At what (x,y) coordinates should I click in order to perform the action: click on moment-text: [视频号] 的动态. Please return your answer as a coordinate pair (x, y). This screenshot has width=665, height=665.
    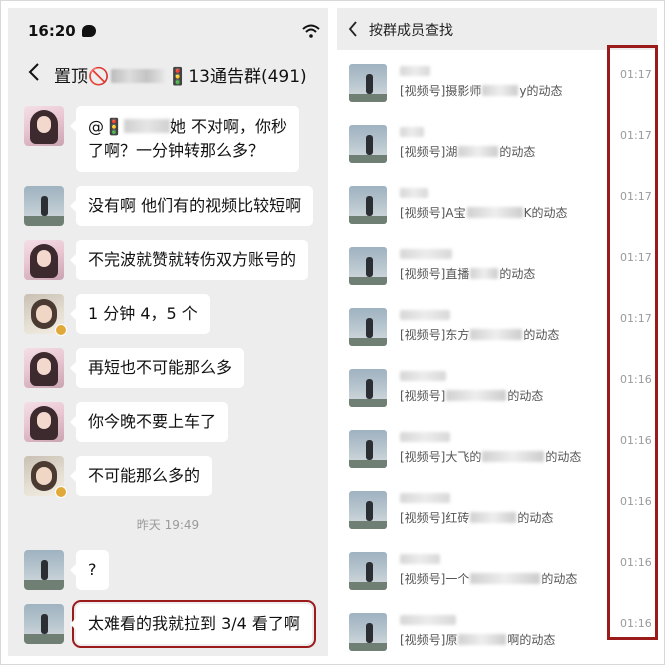
    Looking at the image, I should click on (471, 395).